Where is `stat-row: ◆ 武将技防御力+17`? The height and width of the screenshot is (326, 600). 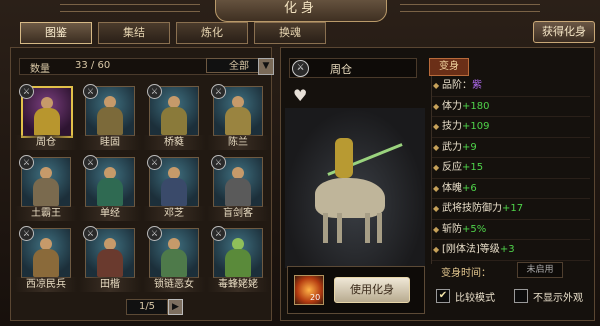
stat-row: ◆ 武将技防御力+17 is located at coordinates (511, 209).